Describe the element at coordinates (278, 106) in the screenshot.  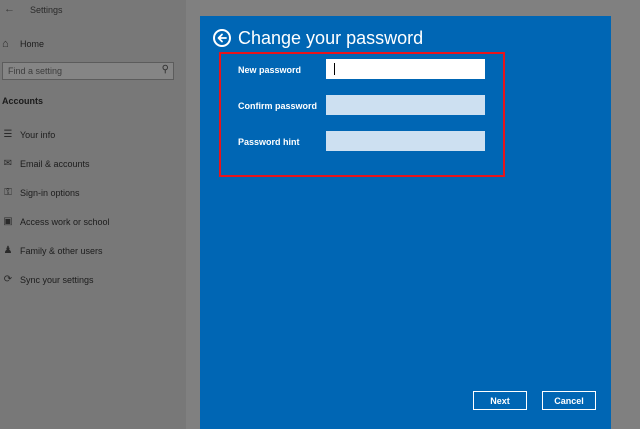
I see `confirm-password-label: Confirm password` at that location.